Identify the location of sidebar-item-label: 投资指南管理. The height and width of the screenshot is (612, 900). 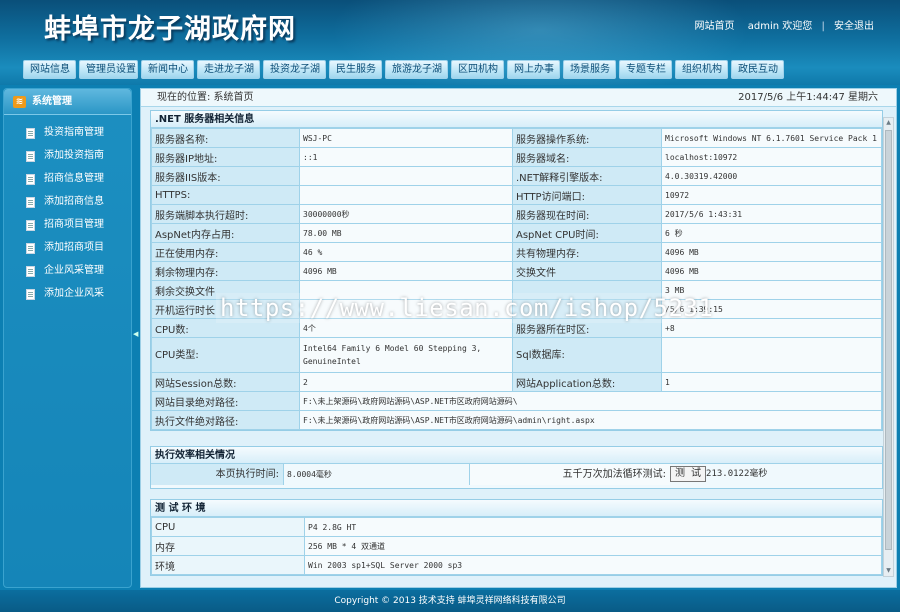
(74, 132).